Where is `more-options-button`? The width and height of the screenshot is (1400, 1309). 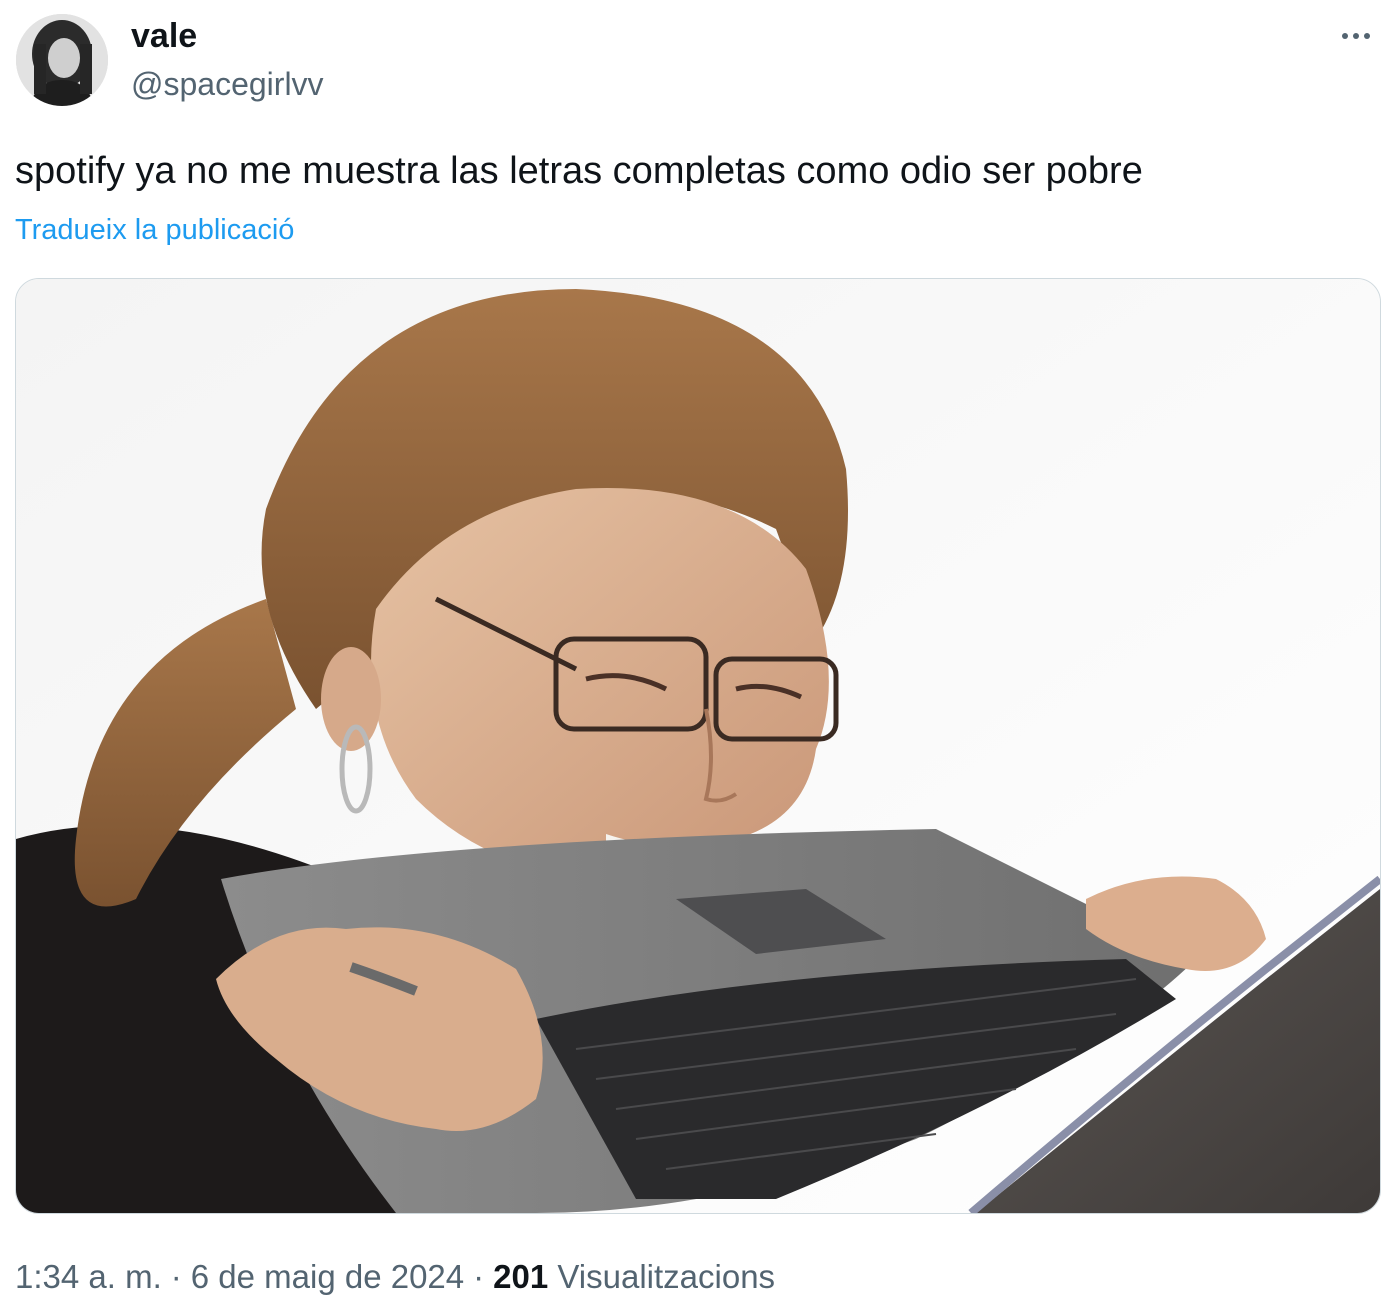
more-options-button is located at coordinates (1356, 36).